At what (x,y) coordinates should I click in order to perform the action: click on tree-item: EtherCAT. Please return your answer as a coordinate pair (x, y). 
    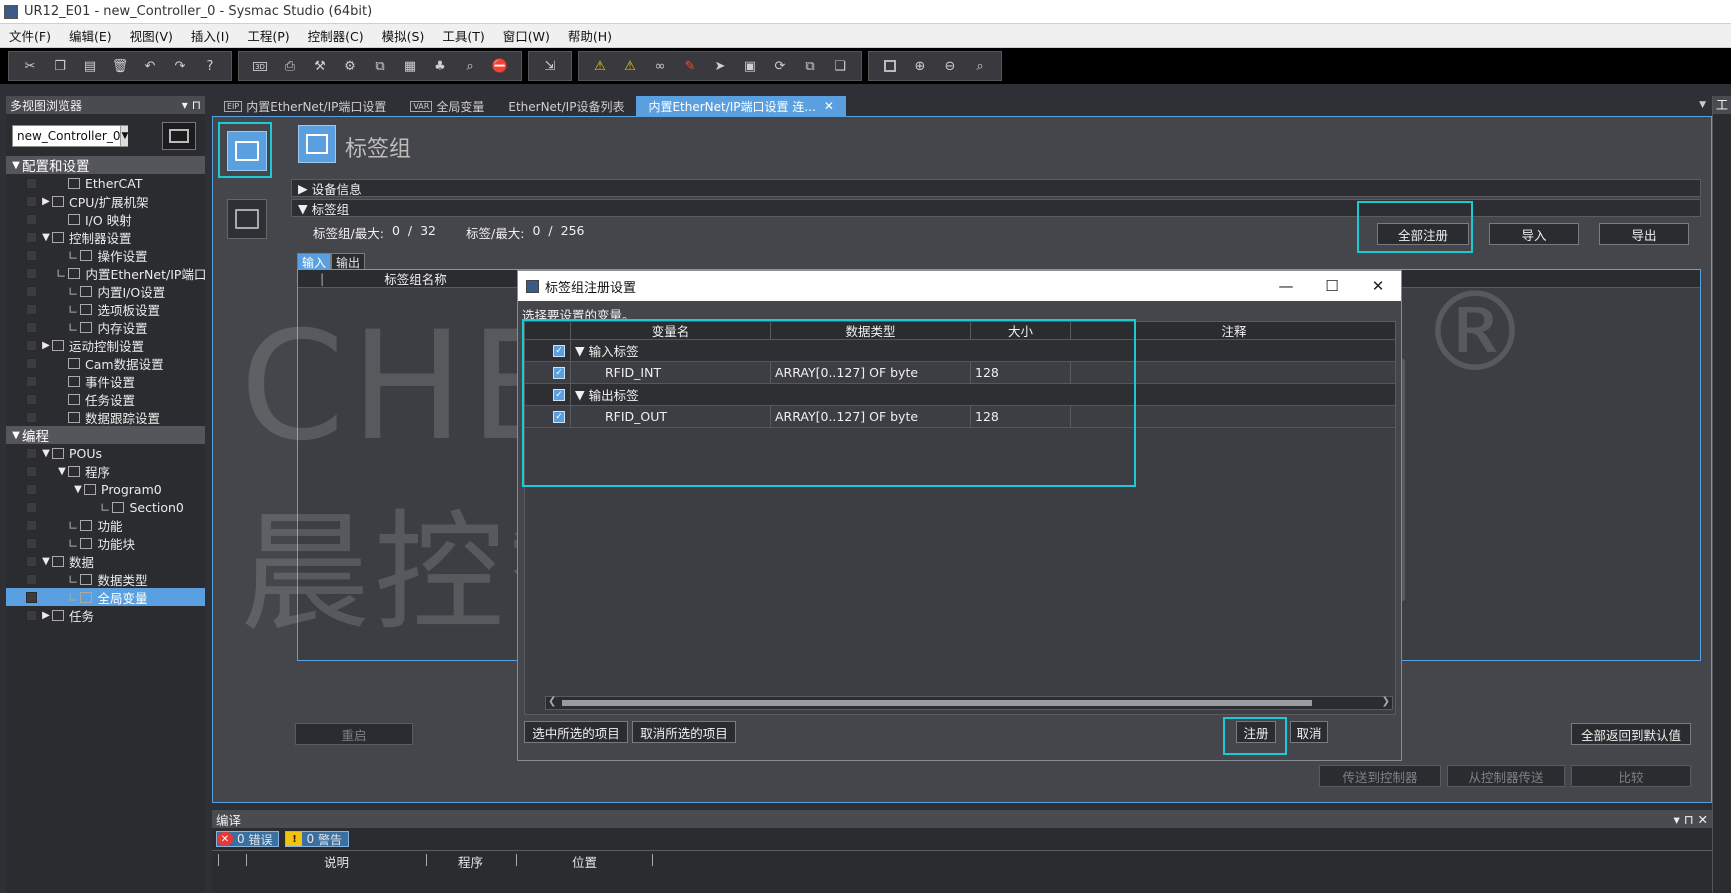
    Looking at the image, I should click on (105, 183).